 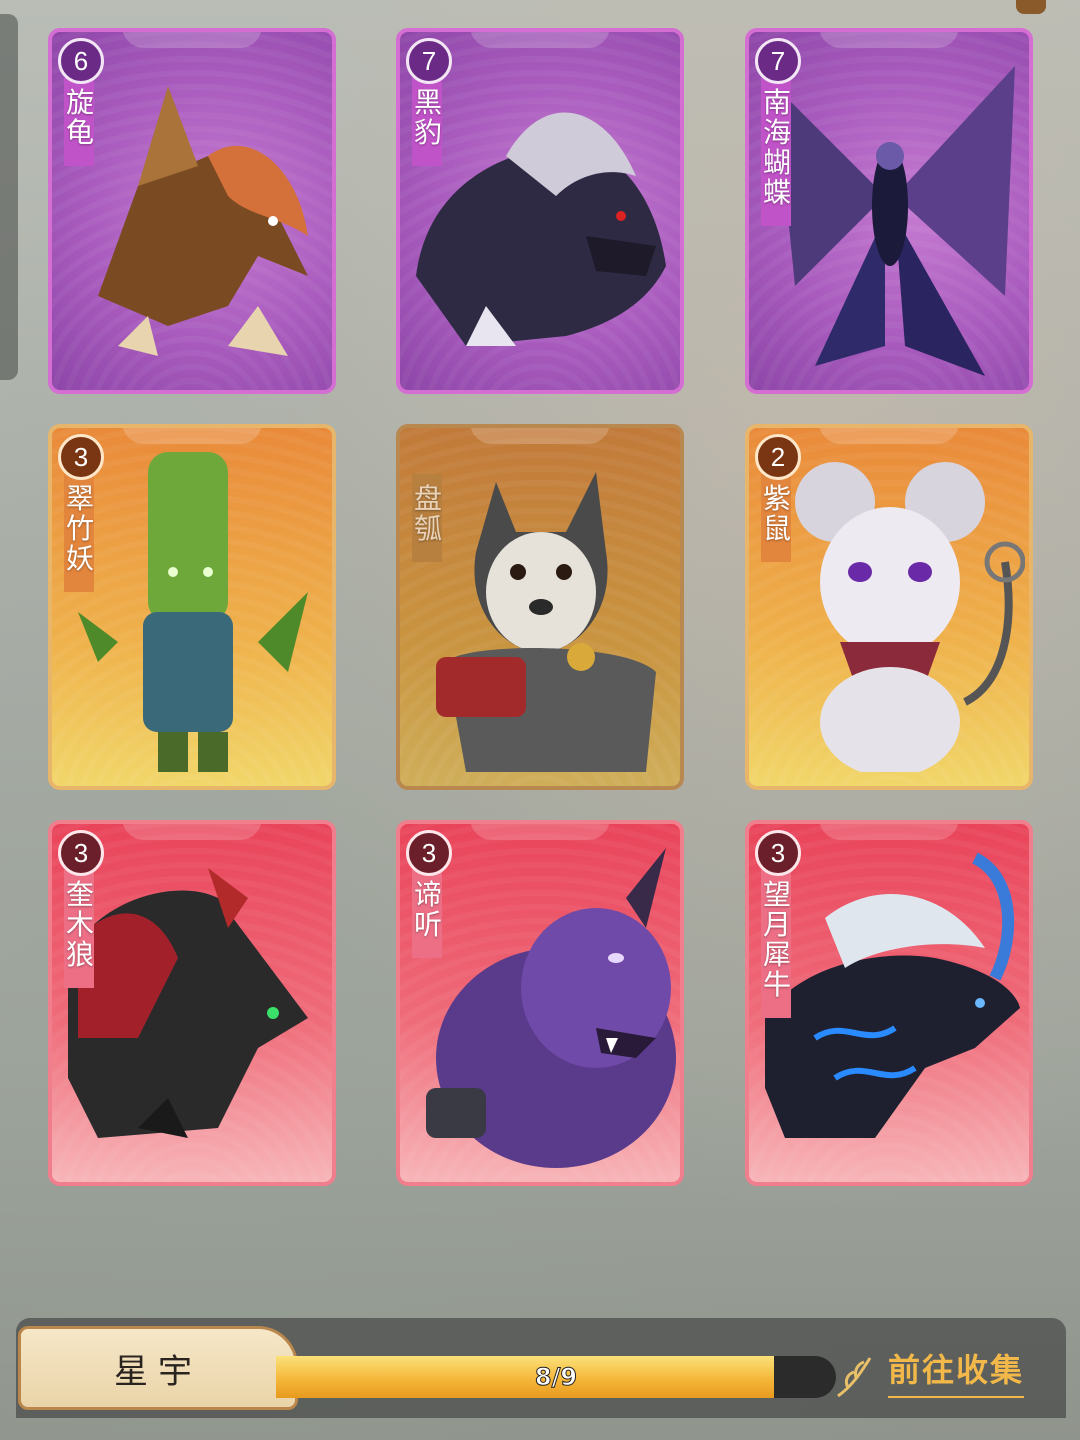 I want to click on beast-card: 紫鼠 2, so click(x=889, y=607).